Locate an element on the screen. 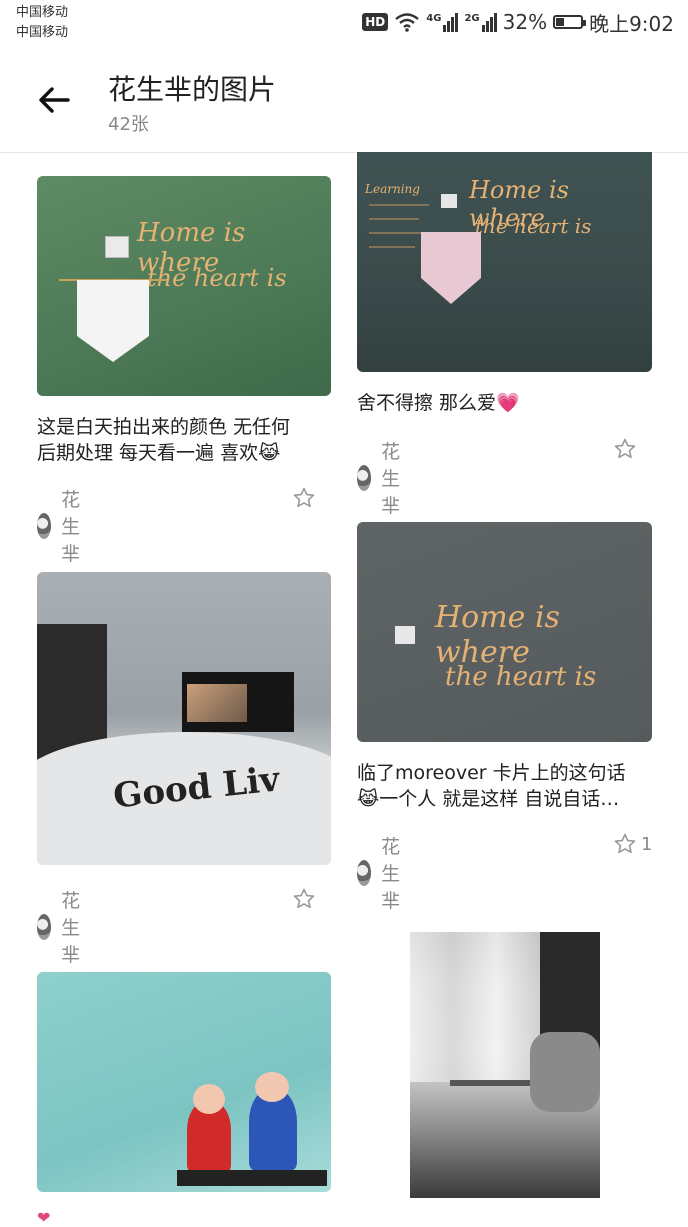  wifi-icon is located at coordinates (407, 22).